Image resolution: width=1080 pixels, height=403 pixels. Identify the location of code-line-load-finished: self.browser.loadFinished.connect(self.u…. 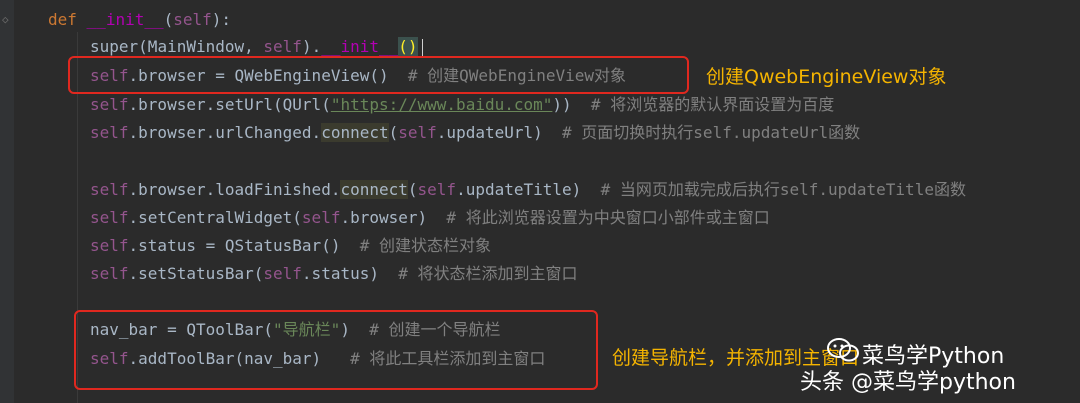
(528, 190).